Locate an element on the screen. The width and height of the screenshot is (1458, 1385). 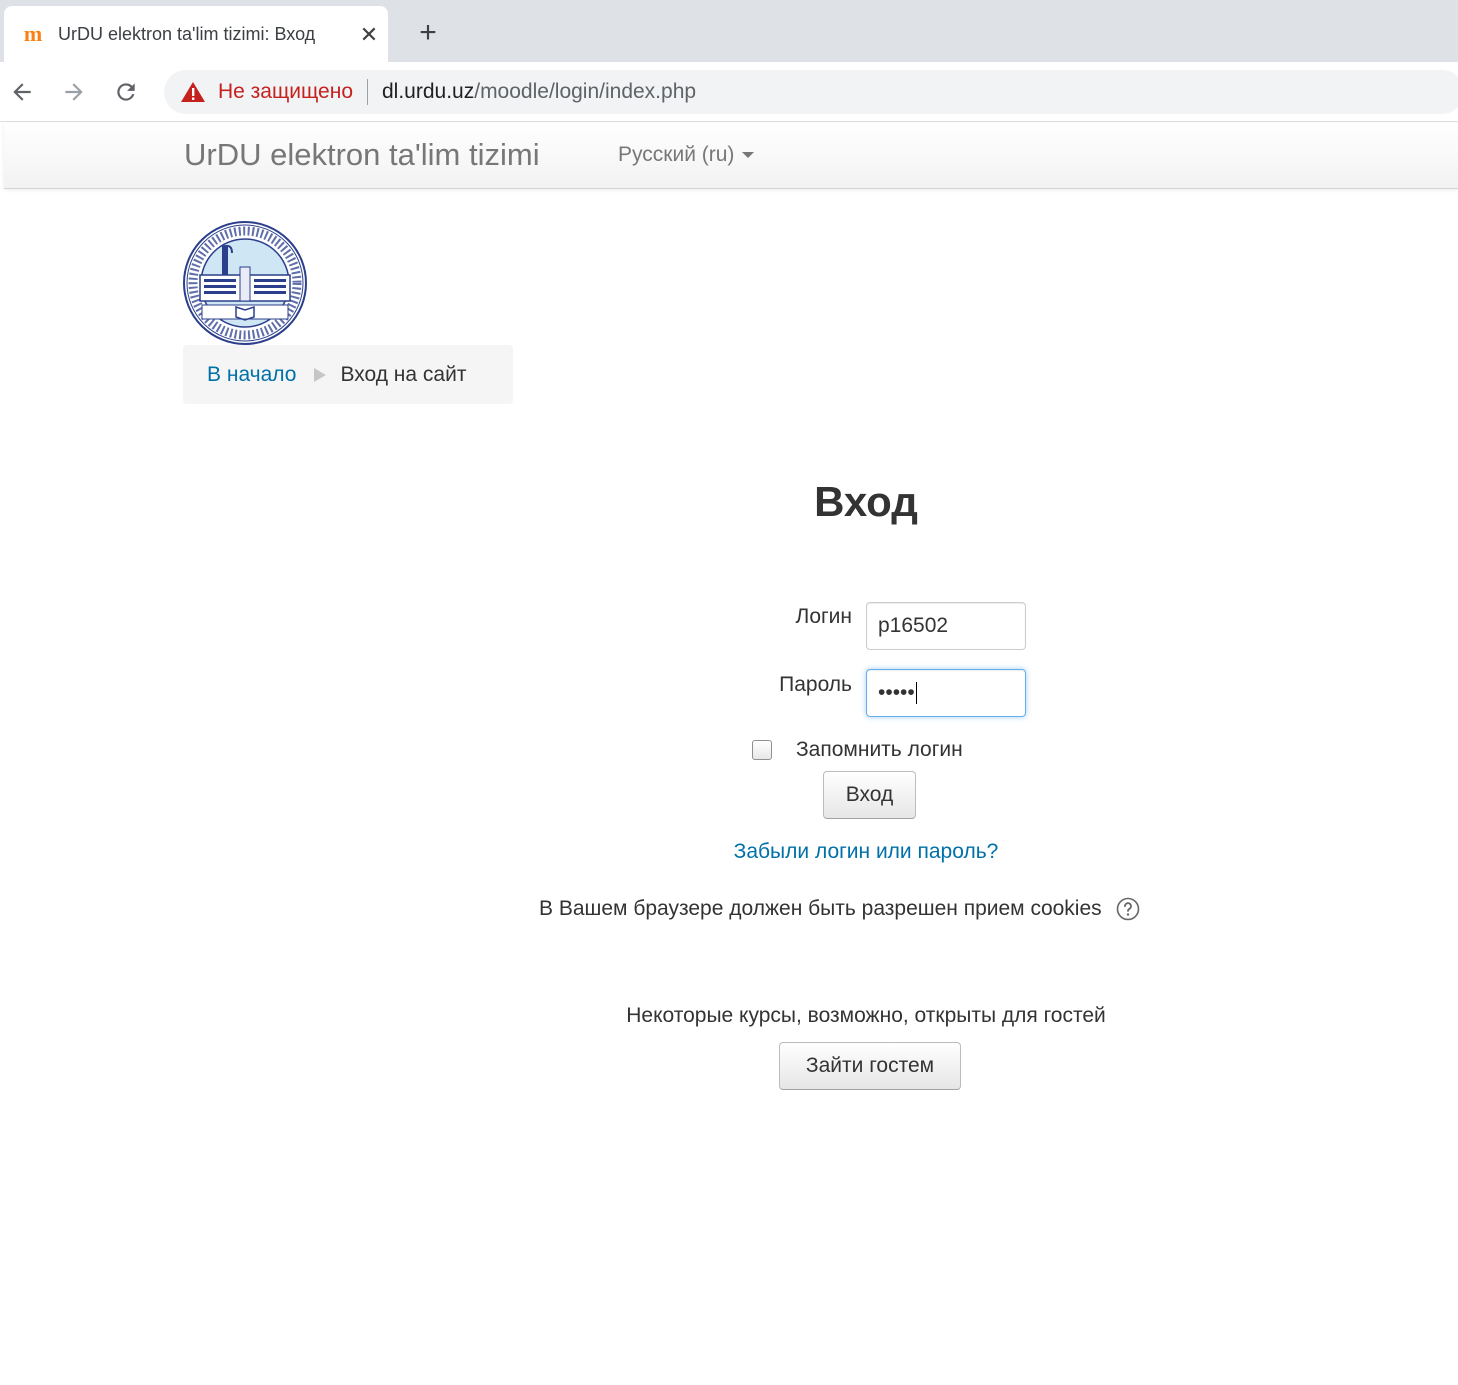
password-value: ••••• is located at coordinates (897, 693).